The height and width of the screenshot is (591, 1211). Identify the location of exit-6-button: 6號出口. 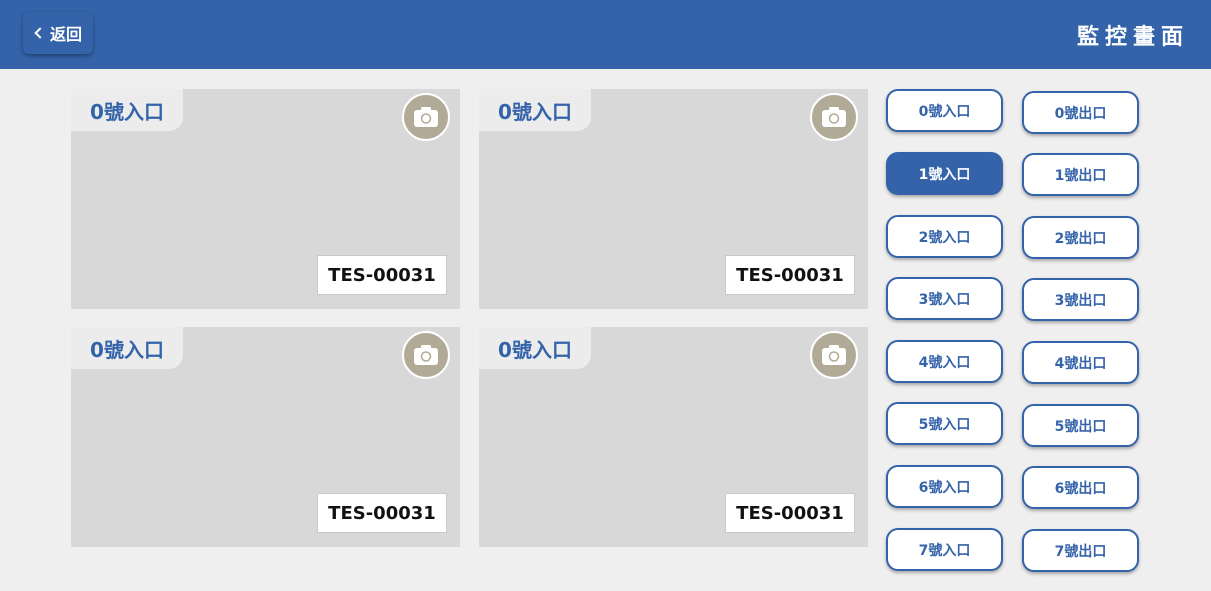
(1080, 487).